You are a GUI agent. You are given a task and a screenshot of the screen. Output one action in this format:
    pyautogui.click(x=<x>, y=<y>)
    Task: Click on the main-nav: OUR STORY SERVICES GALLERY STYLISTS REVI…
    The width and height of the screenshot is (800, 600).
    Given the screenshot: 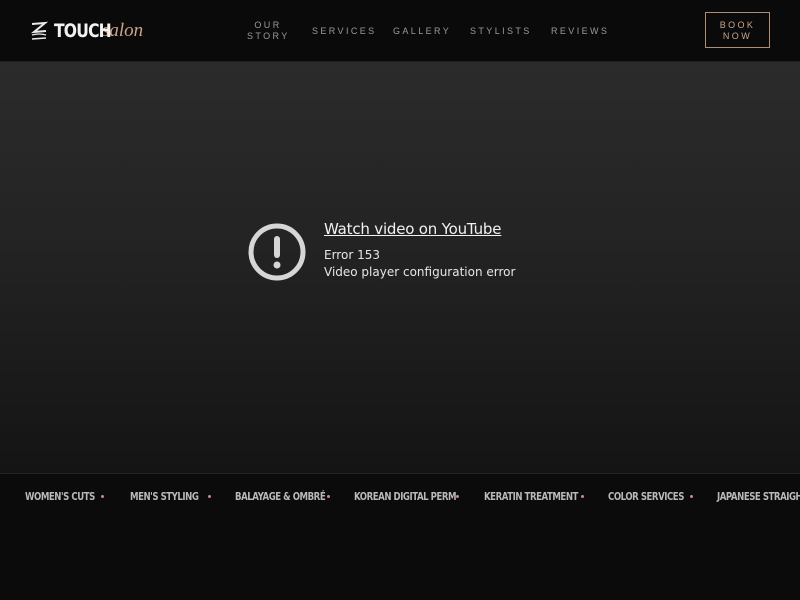 What is the action you would take?
    pyautogui.click(x=400, y=31)
    